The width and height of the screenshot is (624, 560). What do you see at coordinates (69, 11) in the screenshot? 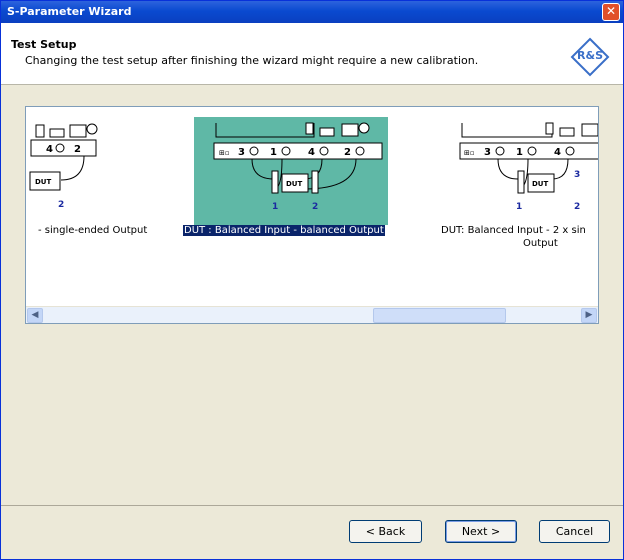
I see `window-title: S-Parameter Wizard` at bounding box center [69, 11].